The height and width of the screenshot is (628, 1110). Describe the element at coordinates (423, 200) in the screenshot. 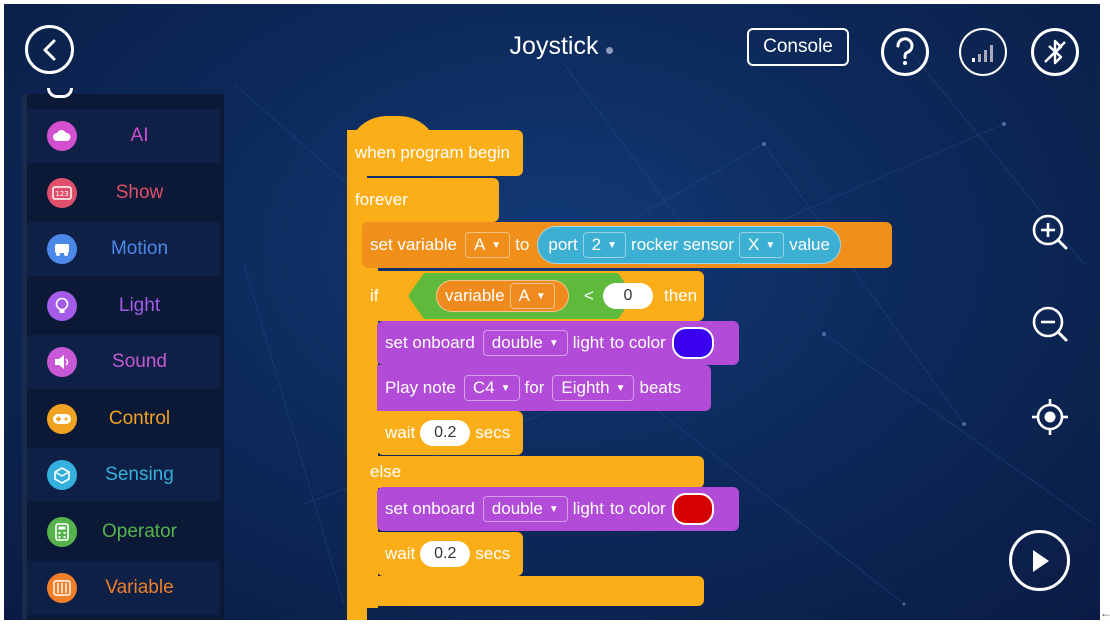

I see `forever-block: forever` at that location.